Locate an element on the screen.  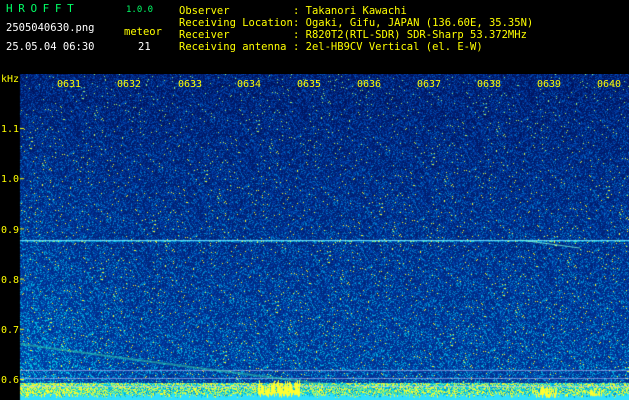
time-tick: 0633 is located at coordinates (190, 84).